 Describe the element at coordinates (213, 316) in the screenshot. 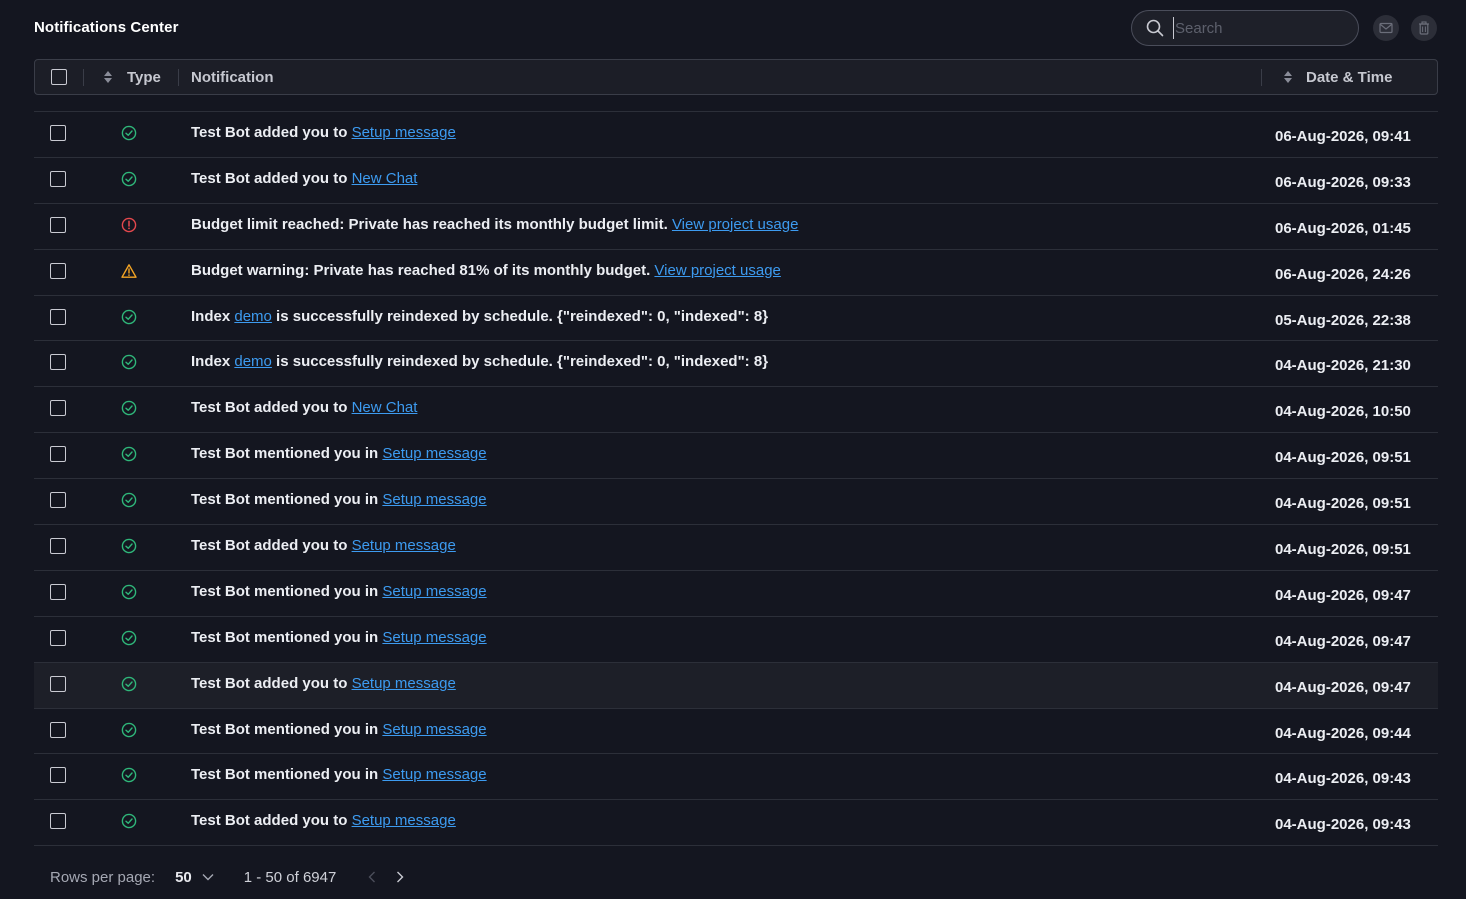

I see `notification-message: Index` at that location.